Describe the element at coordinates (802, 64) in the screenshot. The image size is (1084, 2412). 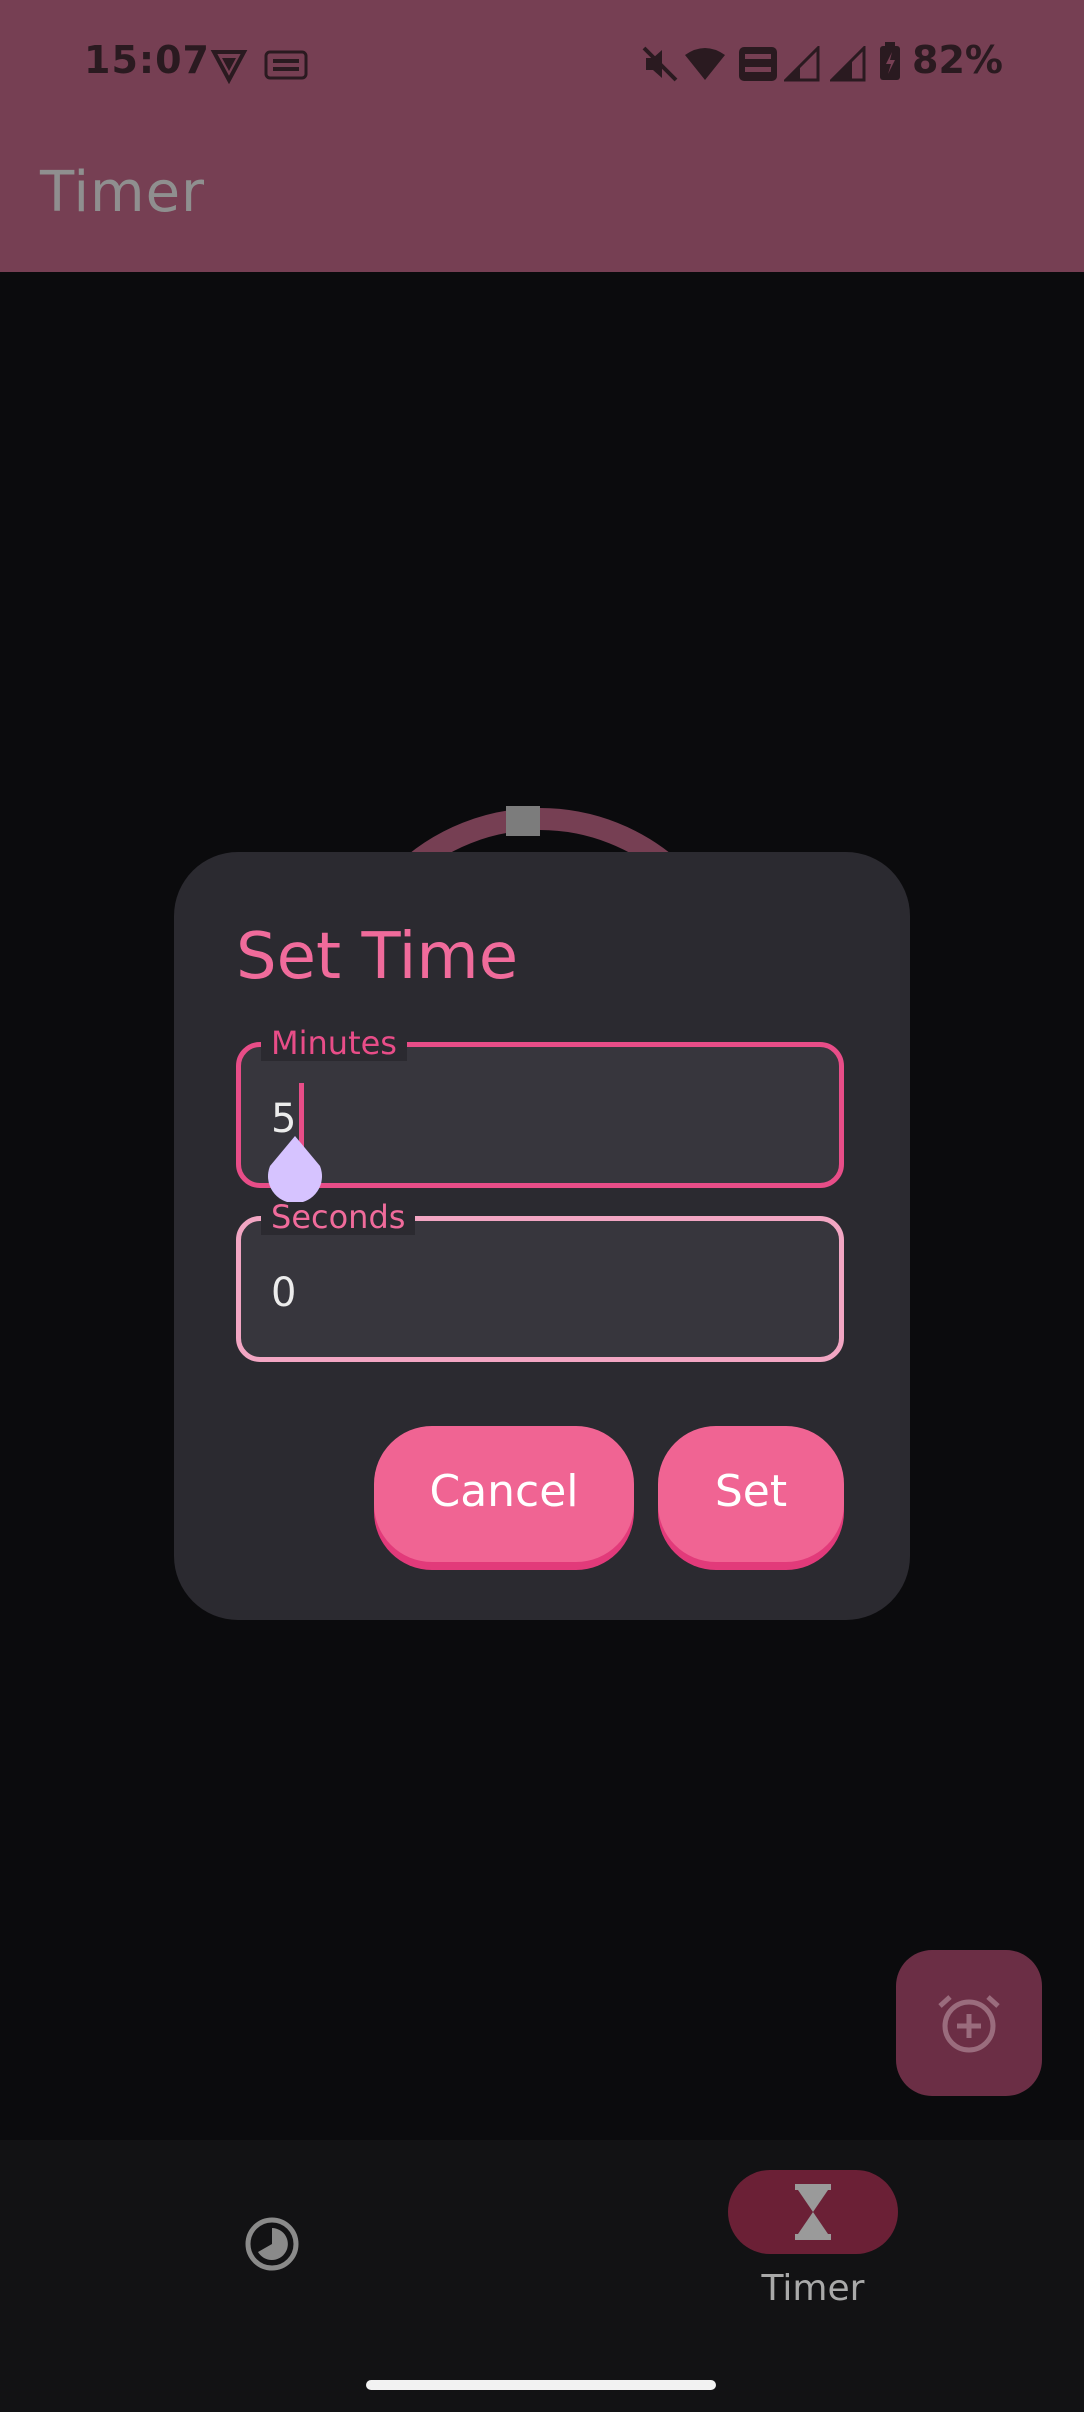
I see `signal-icon` at that location.